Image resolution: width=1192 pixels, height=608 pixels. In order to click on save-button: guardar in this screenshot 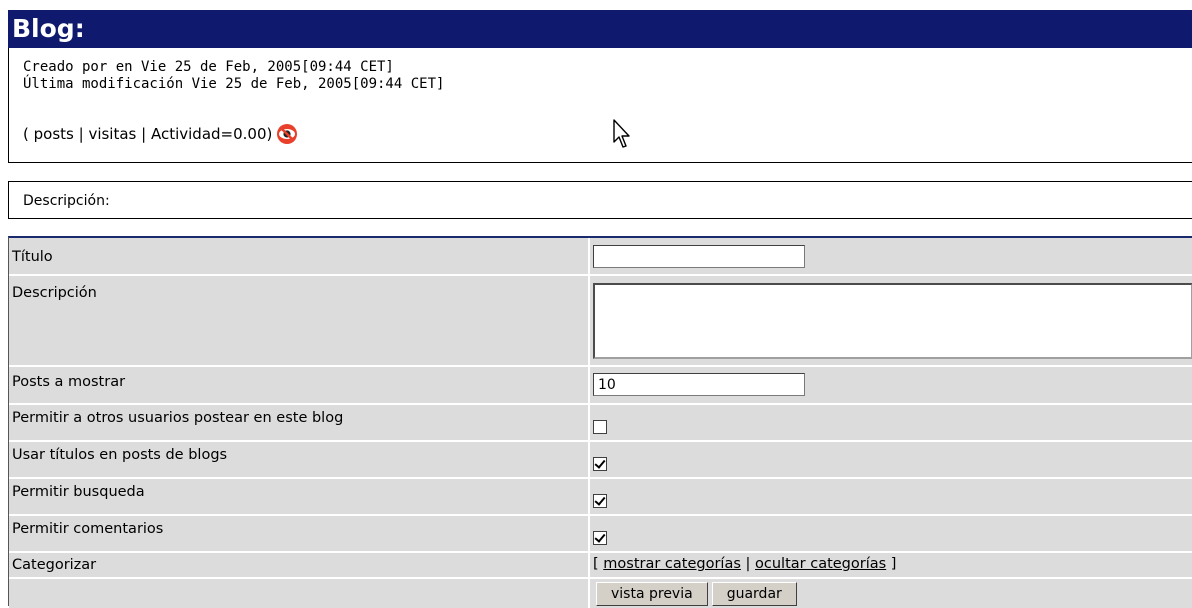, I will do `click(754, 594)`.